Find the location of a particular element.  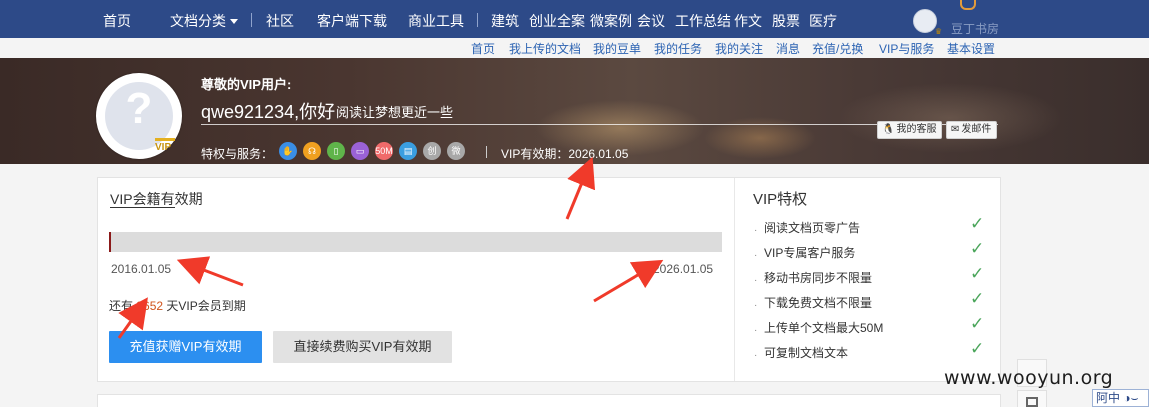

privilege-label: 阅读文档页零广告 is located at coordinates (812, 228).